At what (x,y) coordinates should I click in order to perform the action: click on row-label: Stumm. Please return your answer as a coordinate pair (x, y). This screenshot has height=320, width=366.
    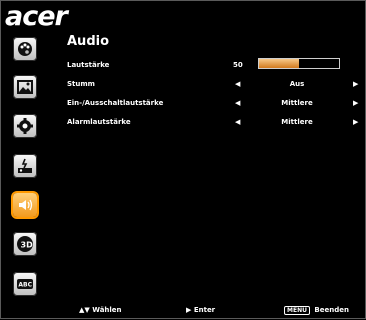
    Looking at the image, I should click on (81, 84).